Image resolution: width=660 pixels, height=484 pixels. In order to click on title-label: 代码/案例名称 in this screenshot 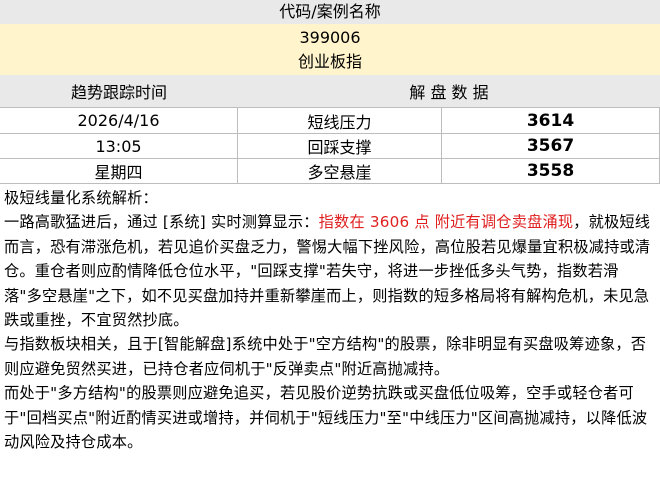, I will do `click(330, 11)`.